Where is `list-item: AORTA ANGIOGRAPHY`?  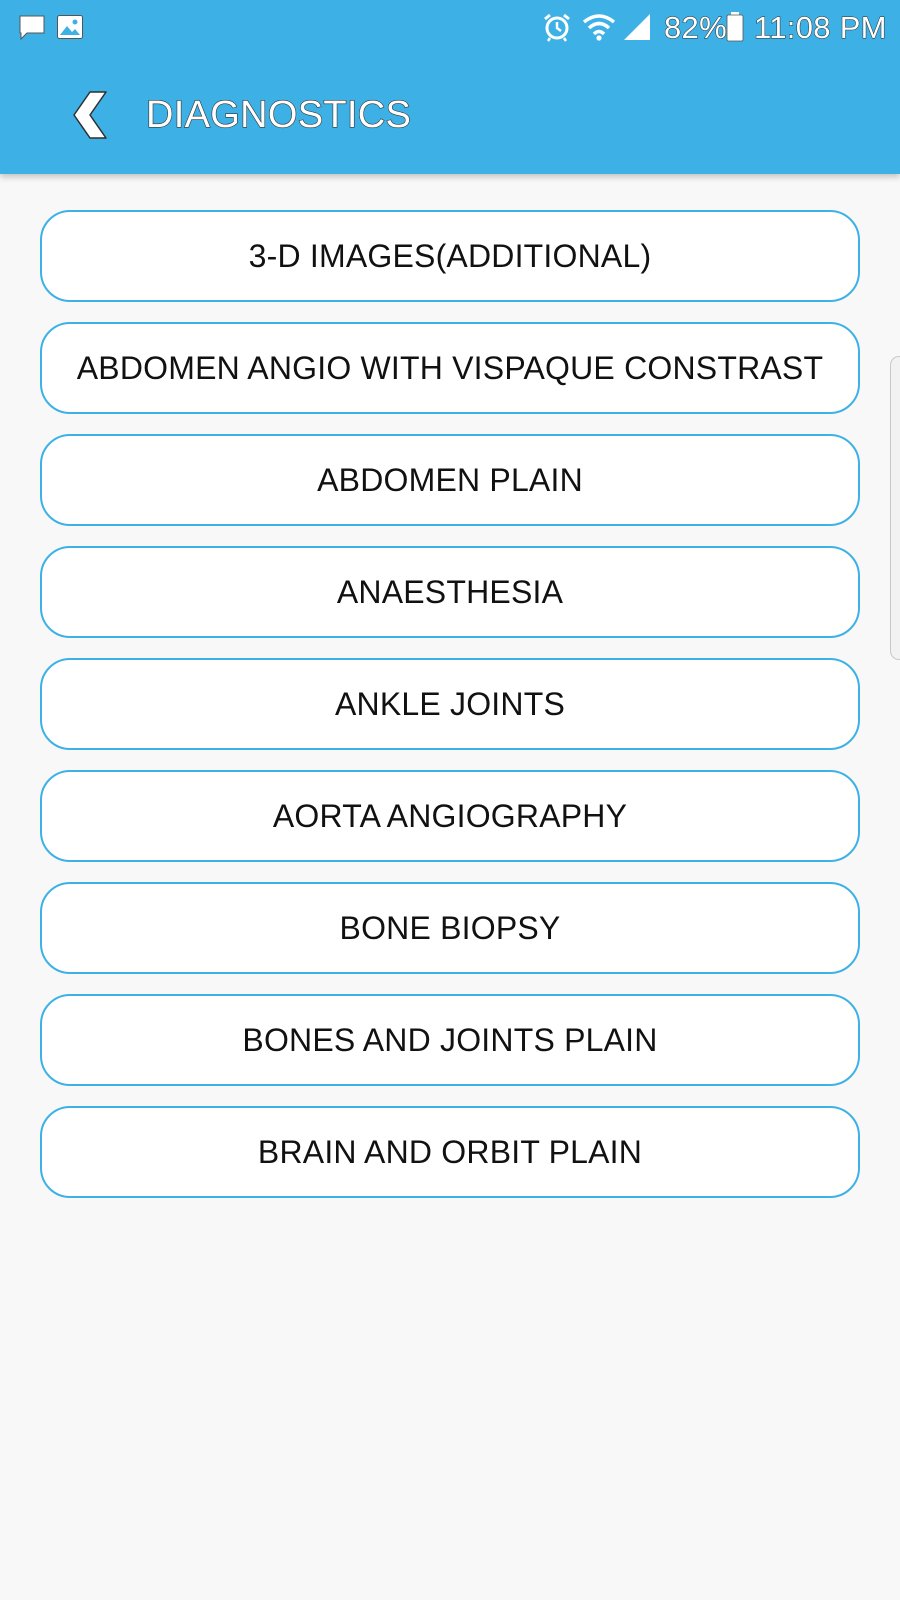
list-item: AORTA ANGIOGRAPHY is located at coordinates (450, 816).